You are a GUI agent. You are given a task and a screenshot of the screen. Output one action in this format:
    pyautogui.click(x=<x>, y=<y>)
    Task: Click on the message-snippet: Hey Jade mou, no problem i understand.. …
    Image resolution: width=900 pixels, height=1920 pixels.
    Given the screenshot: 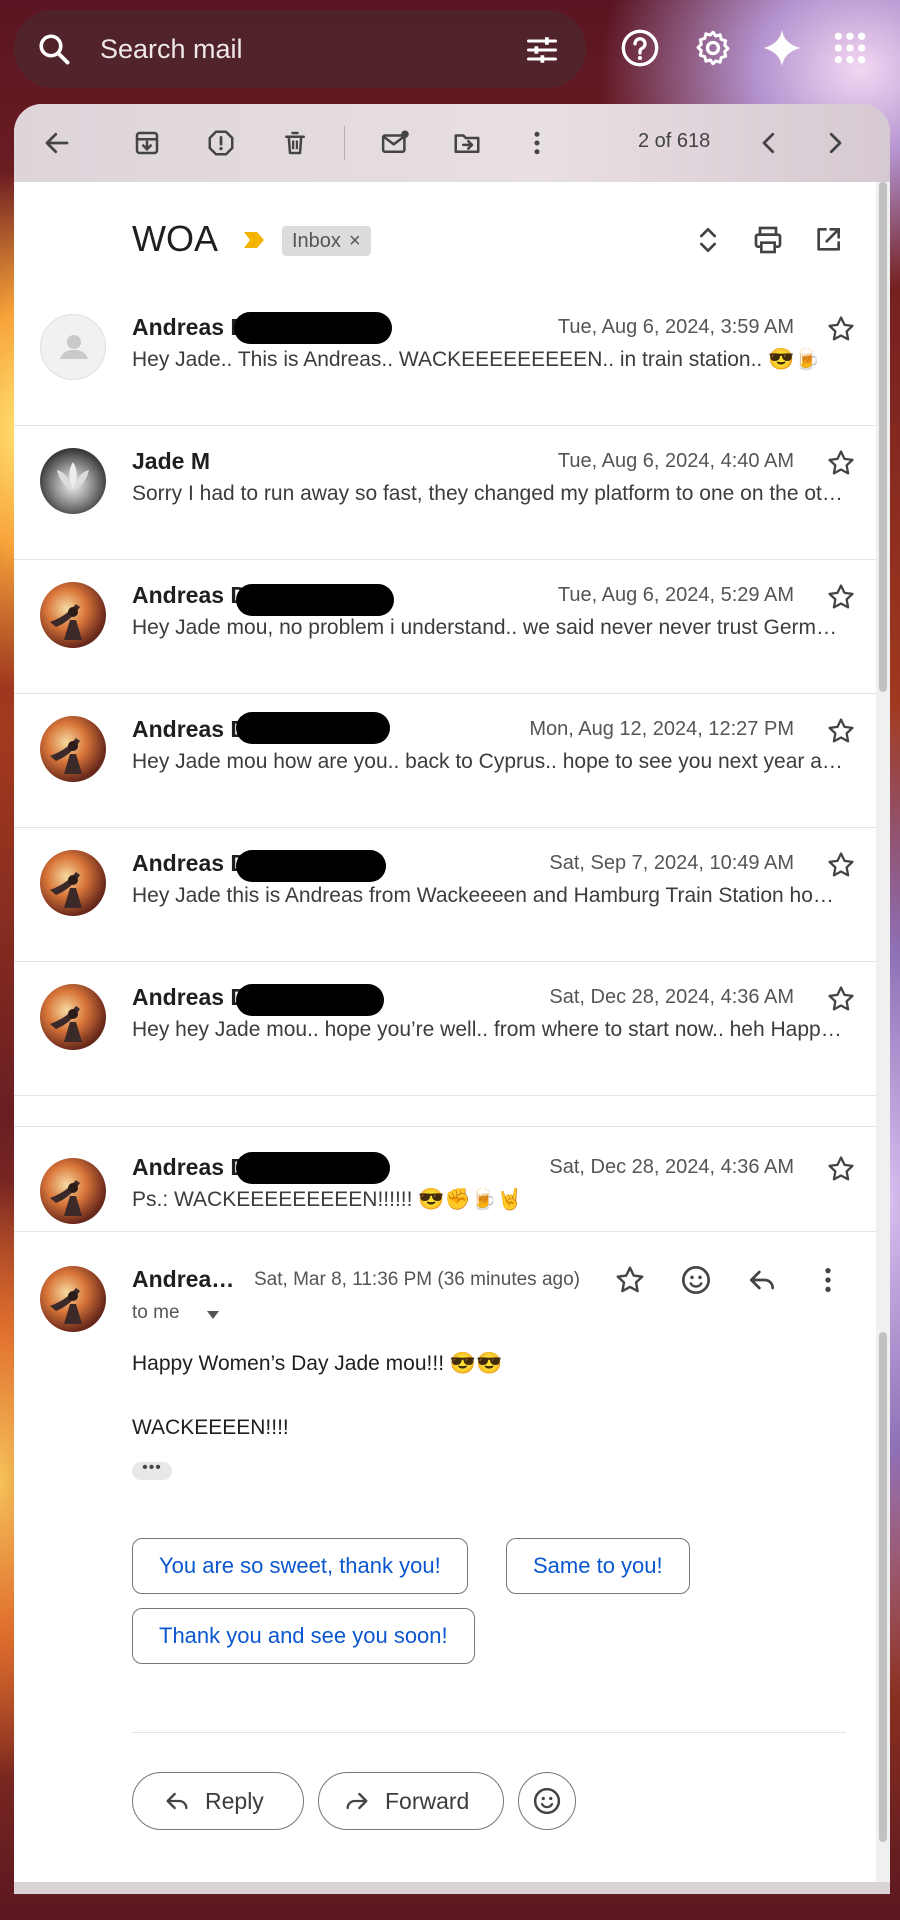 What is the action you would take?
    pyautogui.click(x=488, y=627)
    